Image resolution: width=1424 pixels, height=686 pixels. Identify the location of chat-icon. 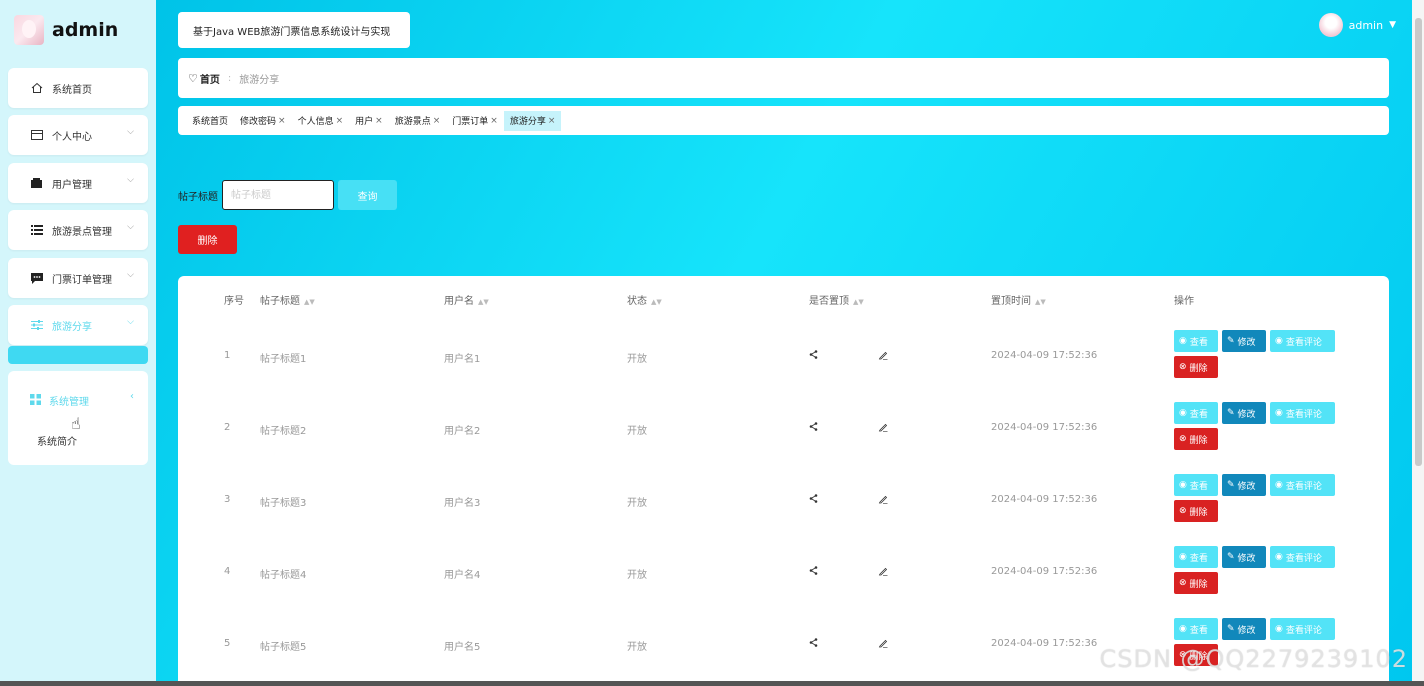
(37, 278).